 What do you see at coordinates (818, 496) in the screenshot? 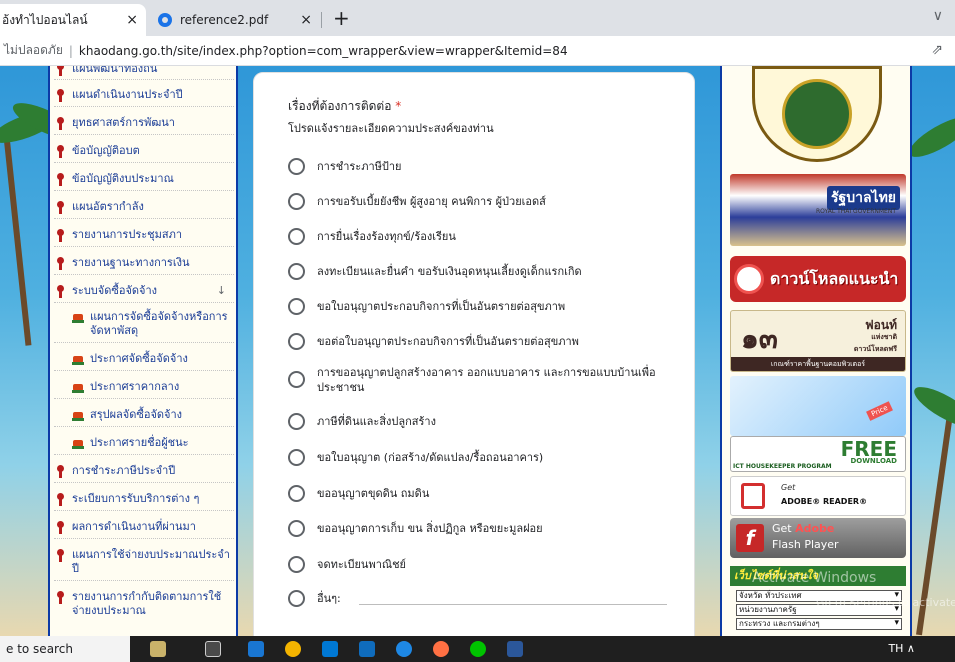
I see `adobe-reader-banner: Get ADOBE® READER®` at bounding box center [818, 496].